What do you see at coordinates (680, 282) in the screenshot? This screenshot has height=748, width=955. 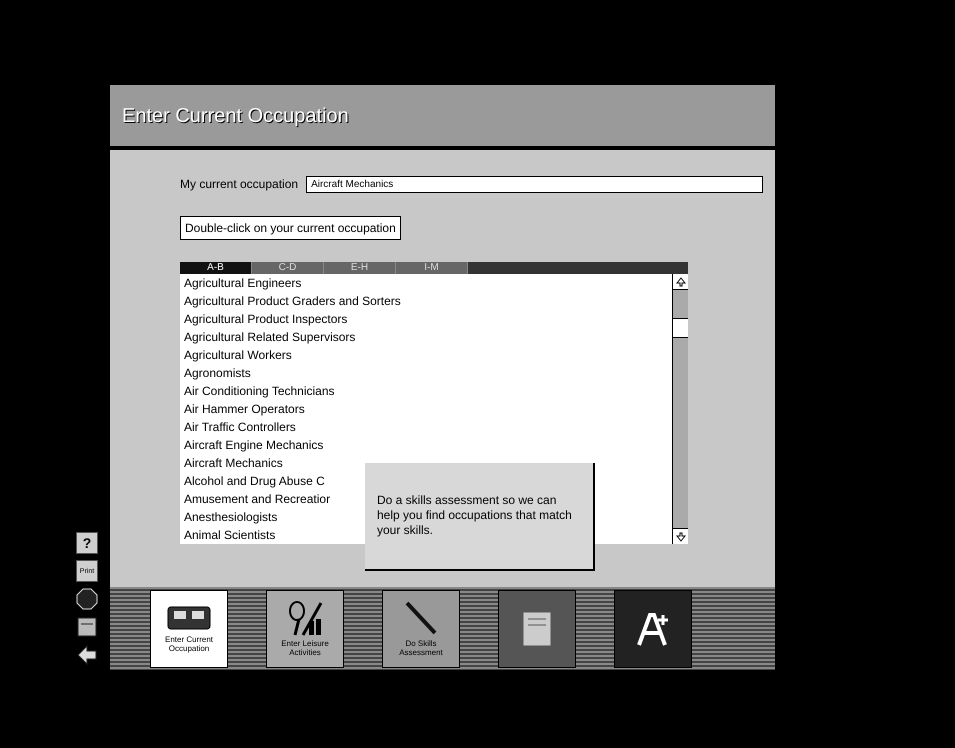 I see `scroll-up-icon` at bounding box center [680, 282].